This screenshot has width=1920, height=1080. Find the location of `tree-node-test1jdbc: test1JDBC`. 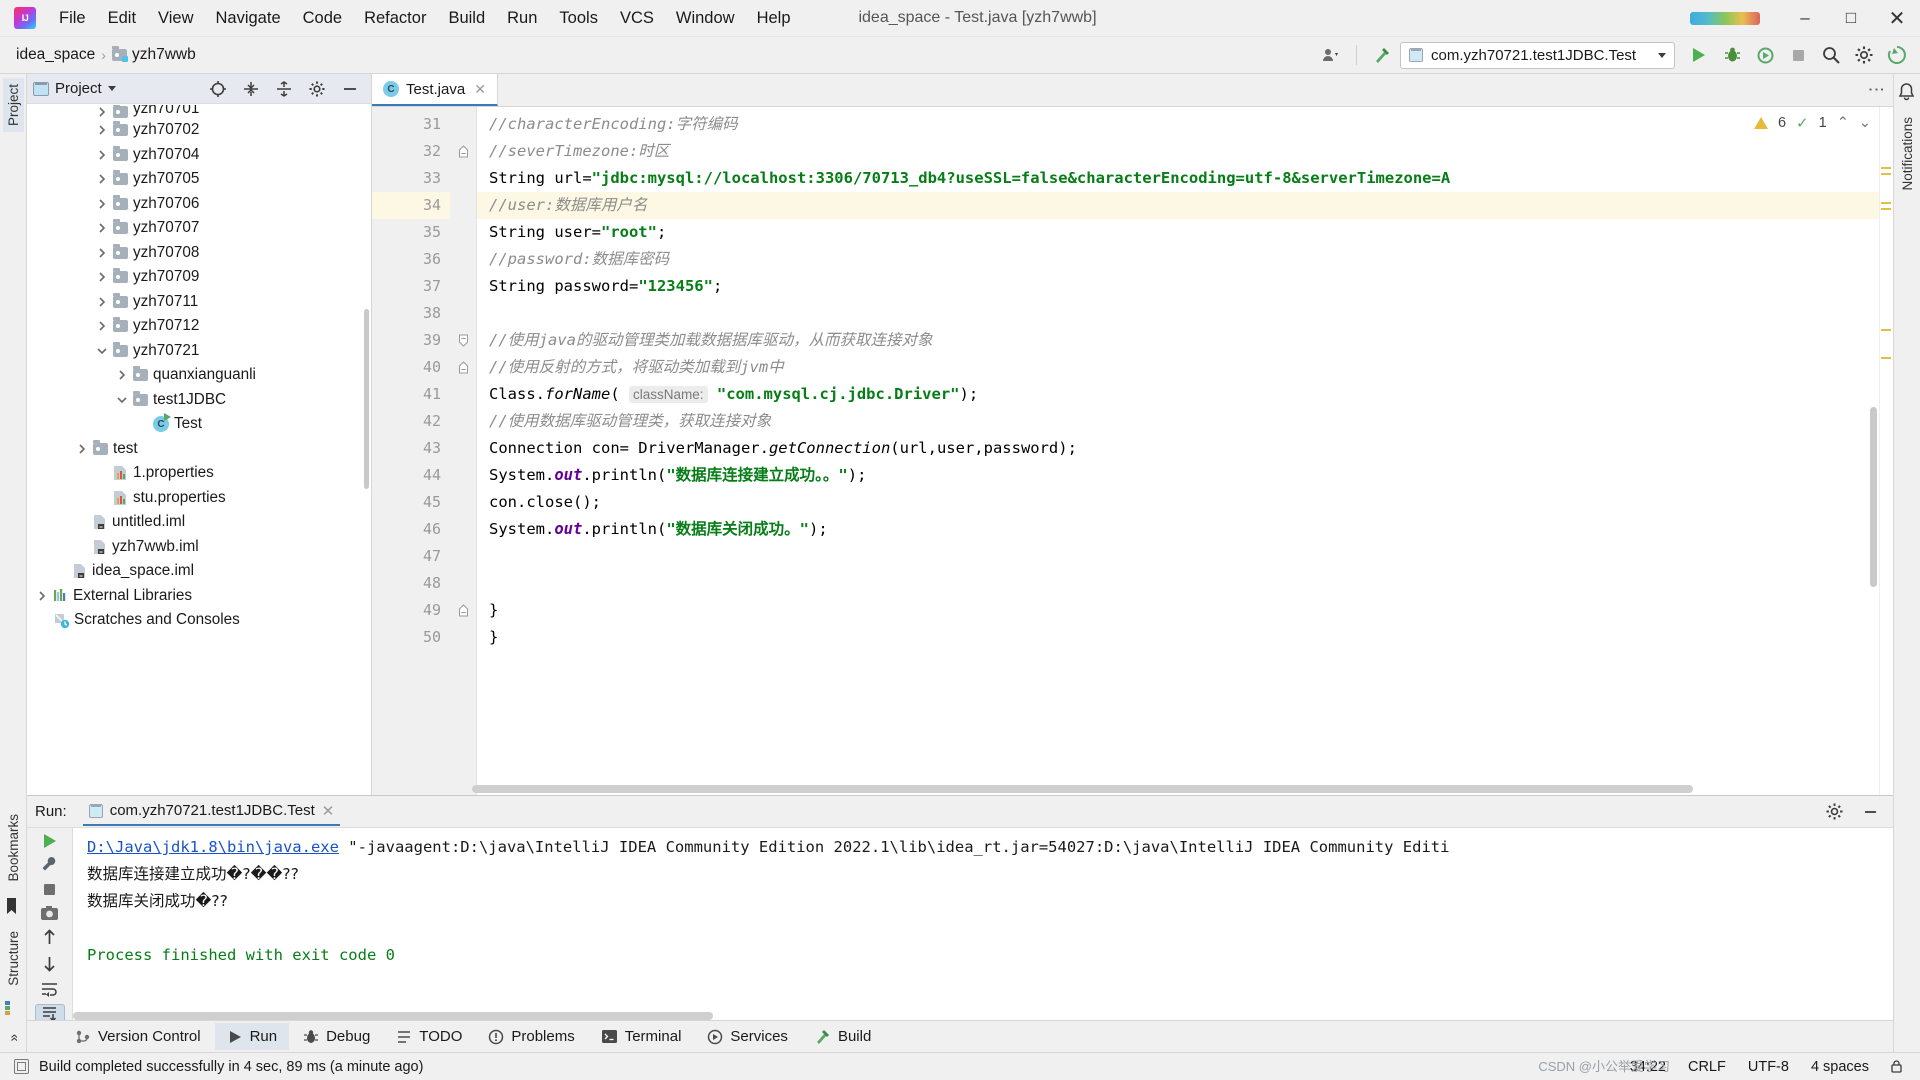

tree-node-test1jdbc: test1JDBC is located at coordinates (199, 400).